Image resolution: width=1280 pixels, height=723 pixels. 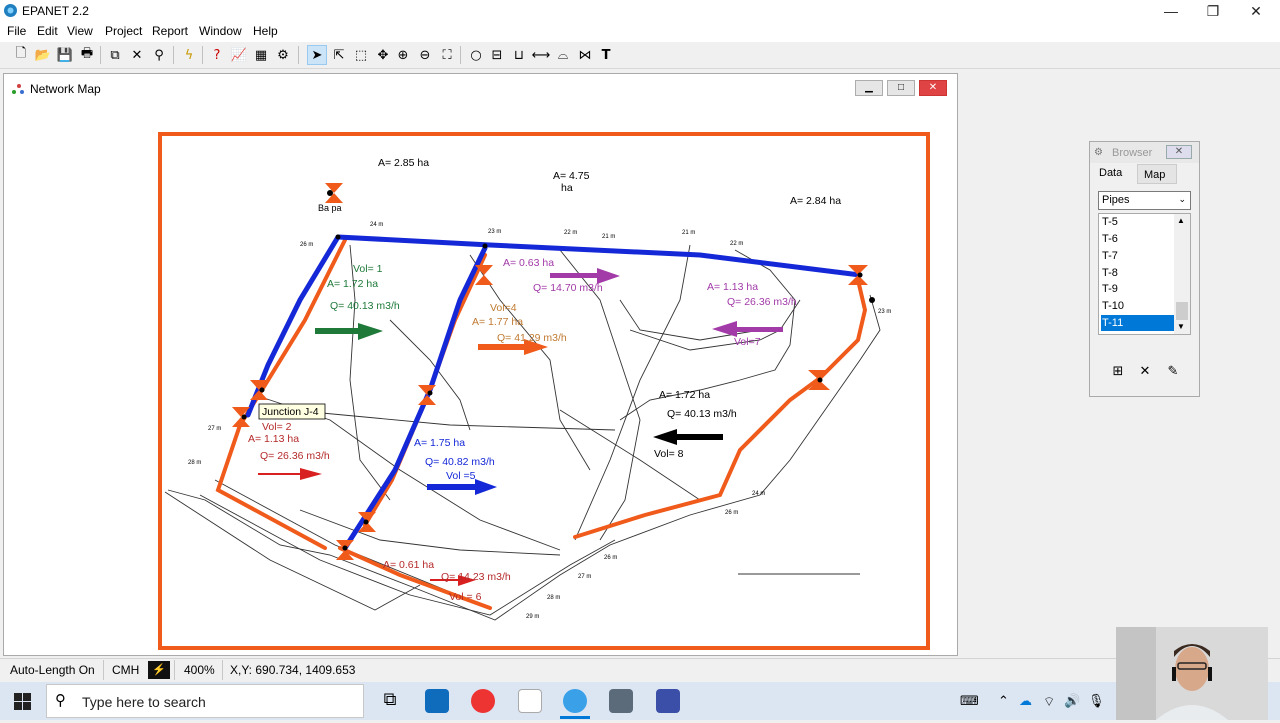 What do you see at coordinates (1025, 701) in the screenshot?
I see `onedrive-icon: ☁` at bounding box center [1025, 701].